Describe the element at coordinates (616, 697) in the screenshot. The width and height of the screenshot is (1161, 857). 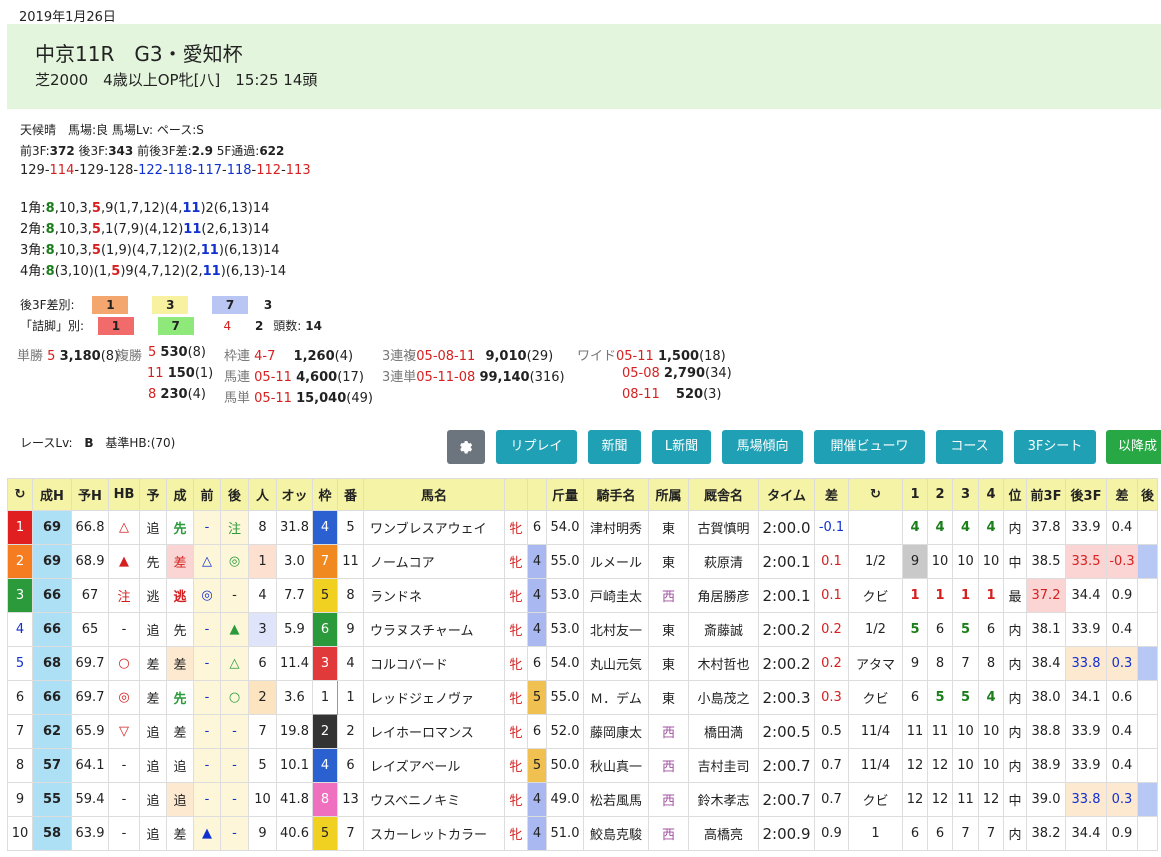
I see `cell-jockey: Ｍ．デム` at that location.